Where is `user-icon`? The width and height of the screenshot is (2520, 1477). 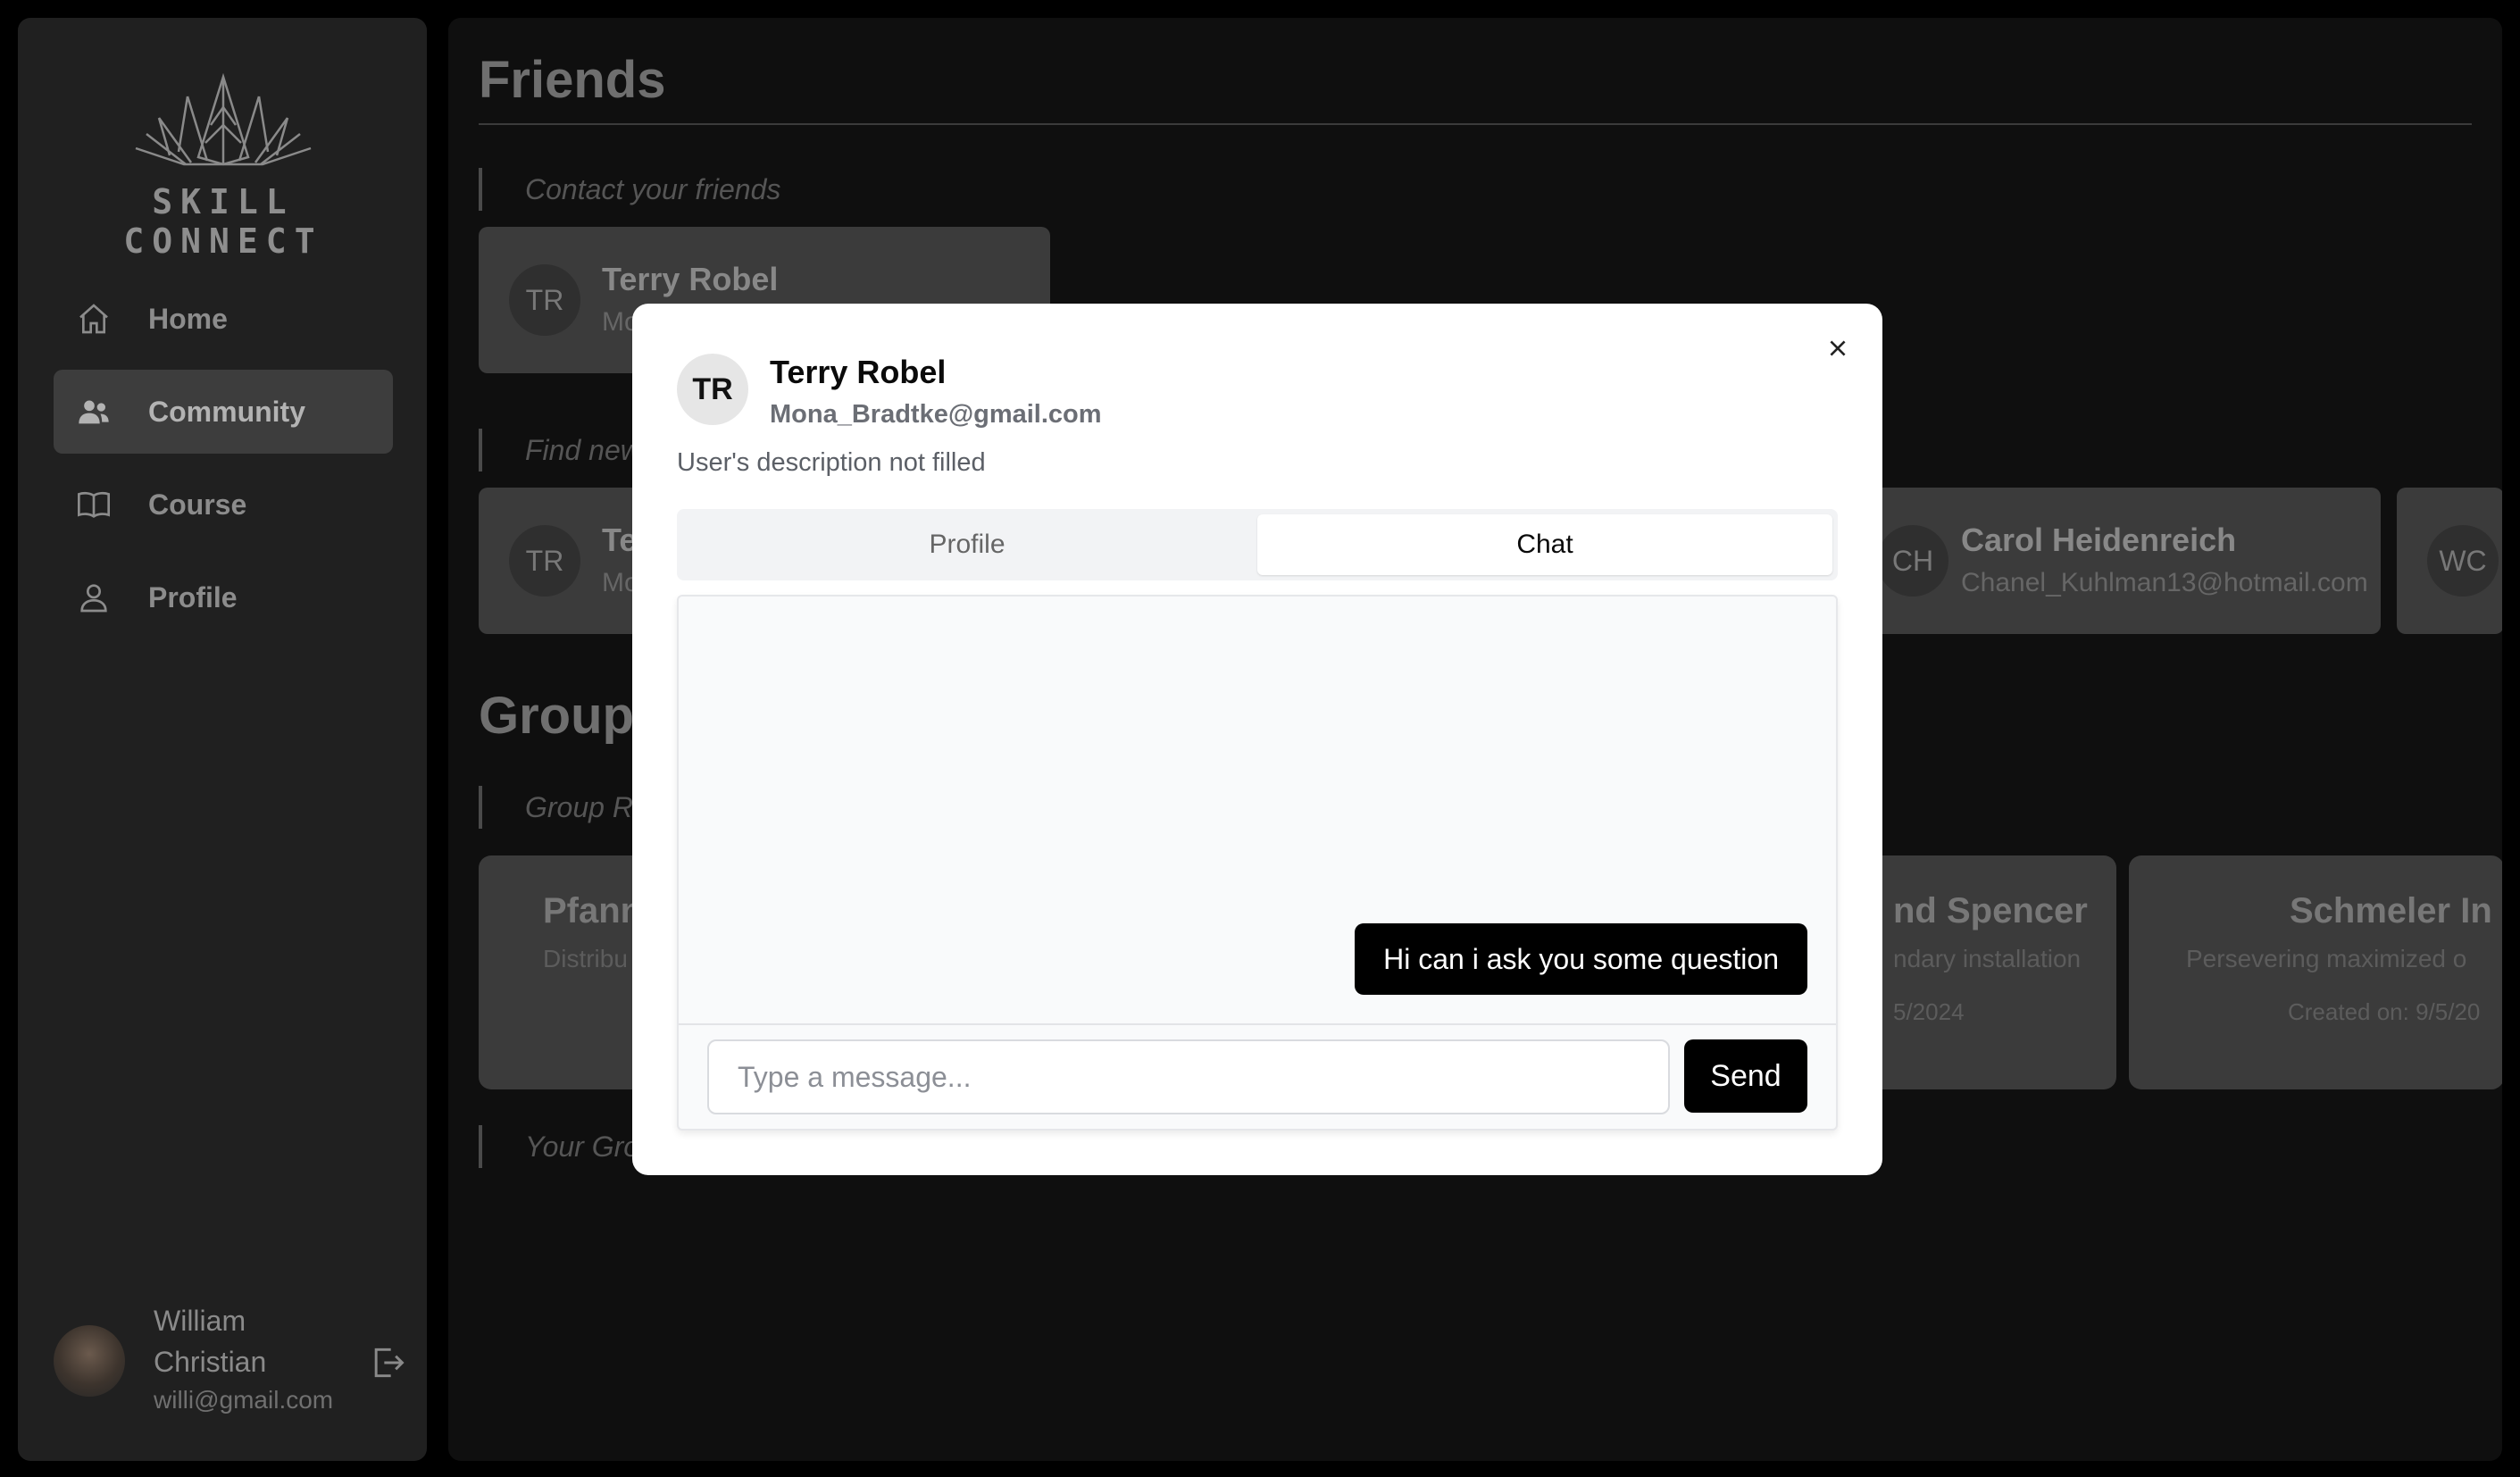
user-icon is located at coordinates (94, 597).